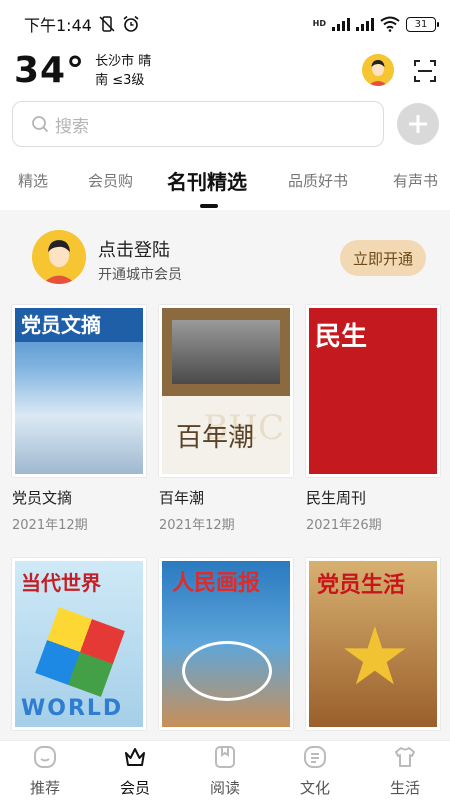  I want to click on magazine-cover: 党员文摘, so click(79, 391).